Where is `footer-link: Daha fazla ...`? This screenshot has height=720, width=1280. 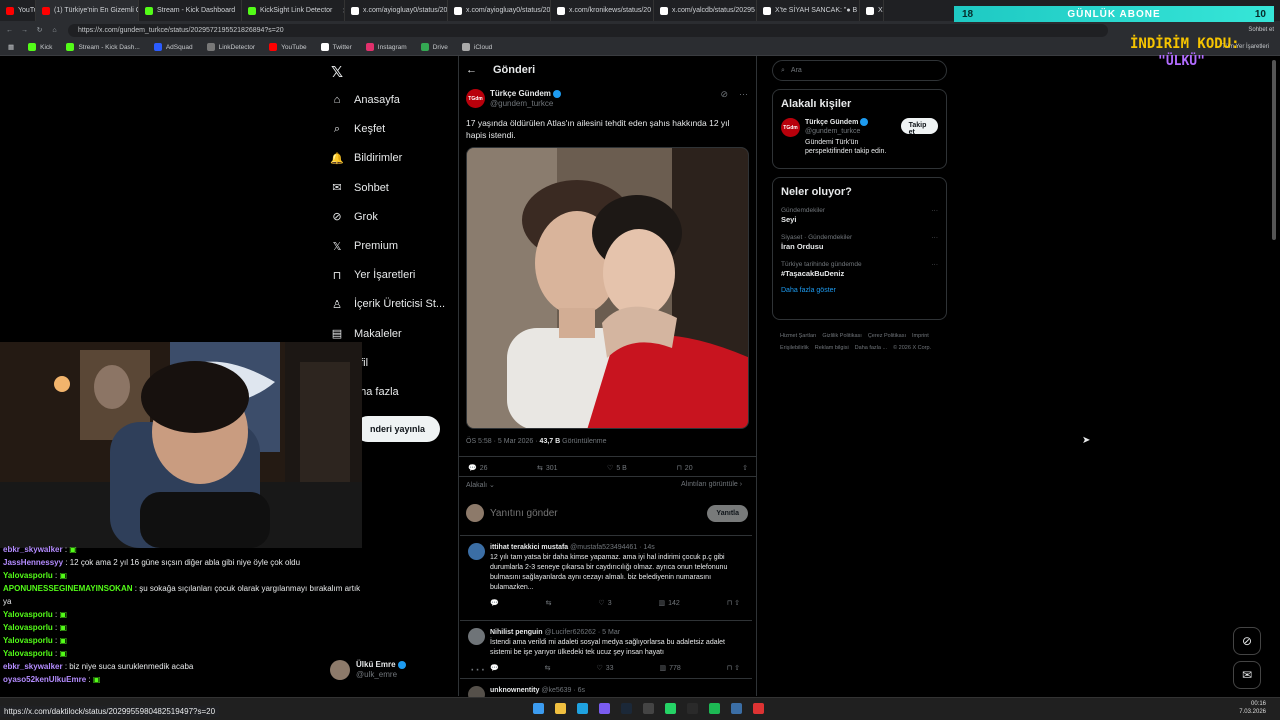
footer-link: Daha fazla ... is located at coordinates (871, 348).